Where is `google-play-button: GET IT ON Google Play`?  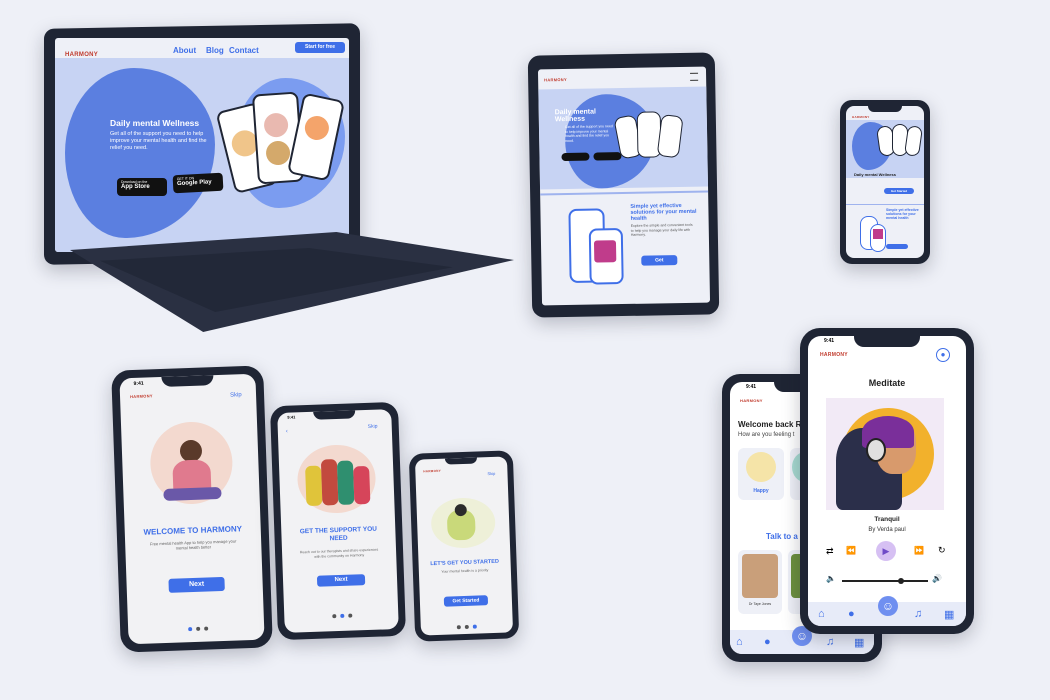
google-play-button: GET IT ON Google Play is located at coordinates (198, 183).